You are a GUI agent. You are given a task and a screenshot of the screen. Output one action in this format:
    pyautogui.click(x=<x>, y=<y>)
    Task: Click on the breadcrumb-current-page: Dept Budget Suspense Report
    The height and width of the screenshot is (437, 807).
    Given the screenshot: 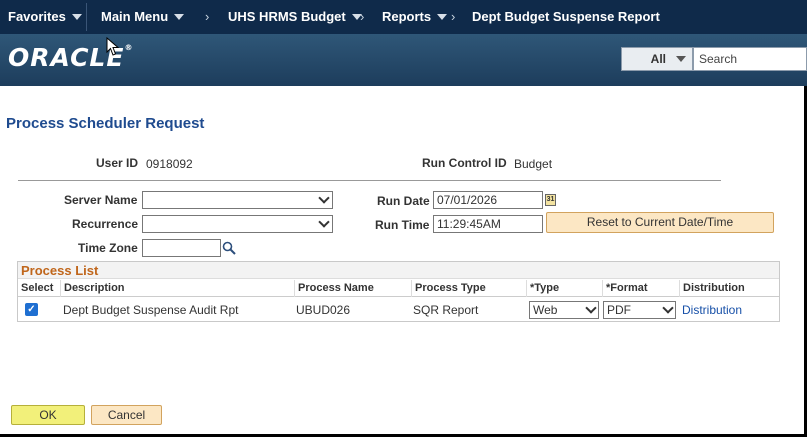 What is the action you would take?
    pyautogui.click(x=566, y=16)
    